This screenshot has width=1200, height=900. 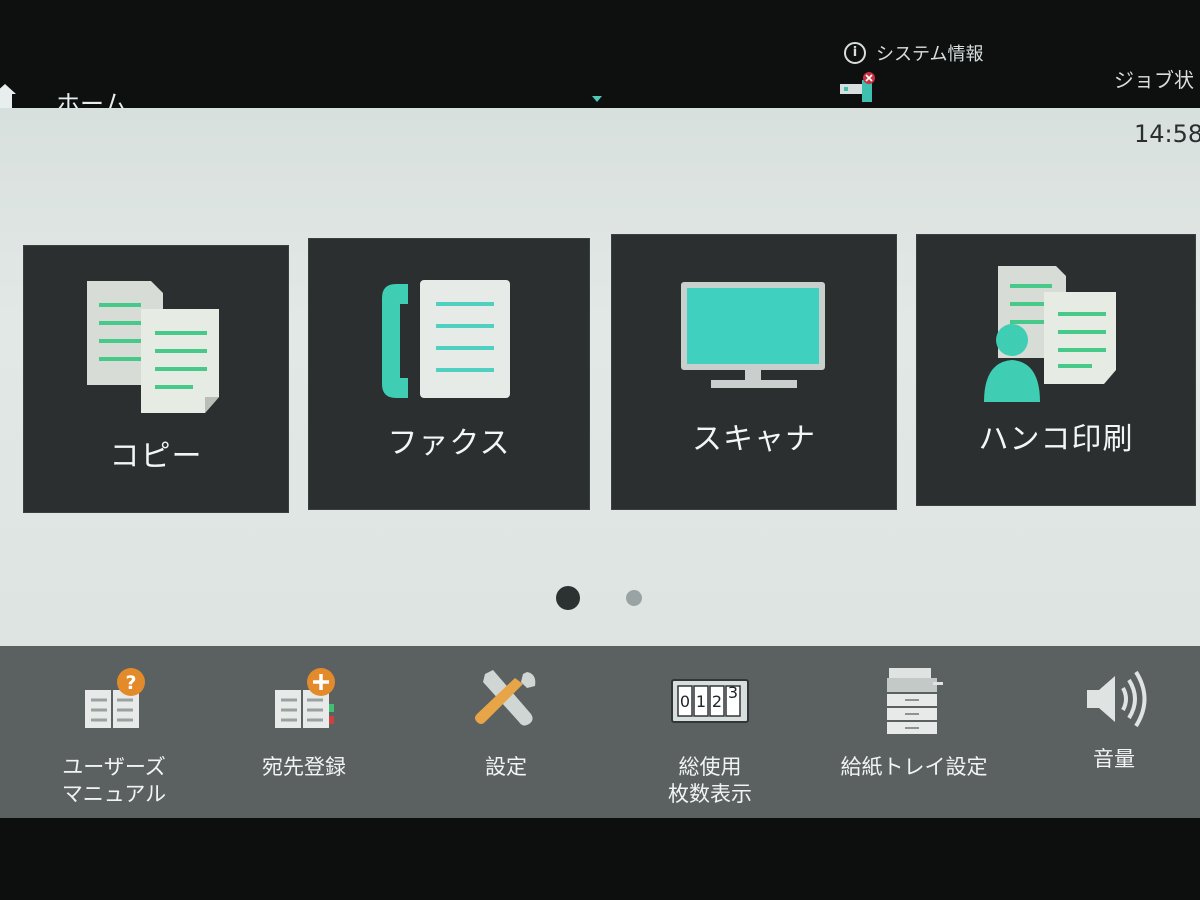 What do you see at coordinates (449, 443) in the screenshot?
I see `tile-label: ファクス` at bounding box center [449, 443].